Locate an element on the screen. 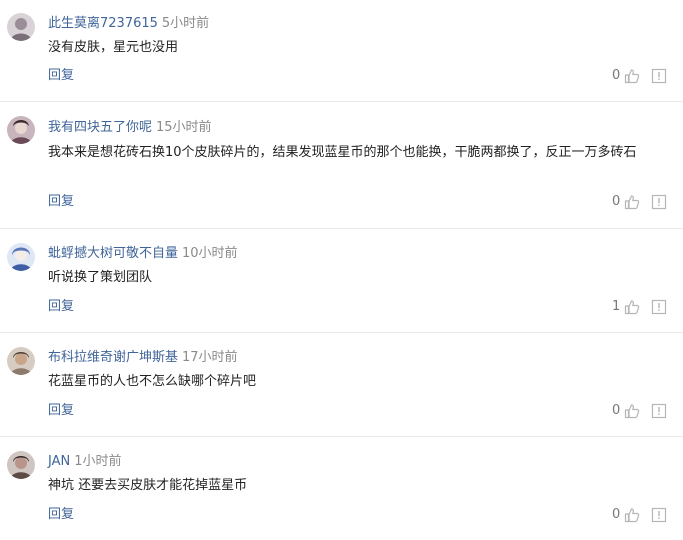 This screenshot has height=540, width=683. comment-meta: JAN 1小时前 is located at coordinates (85, 462).